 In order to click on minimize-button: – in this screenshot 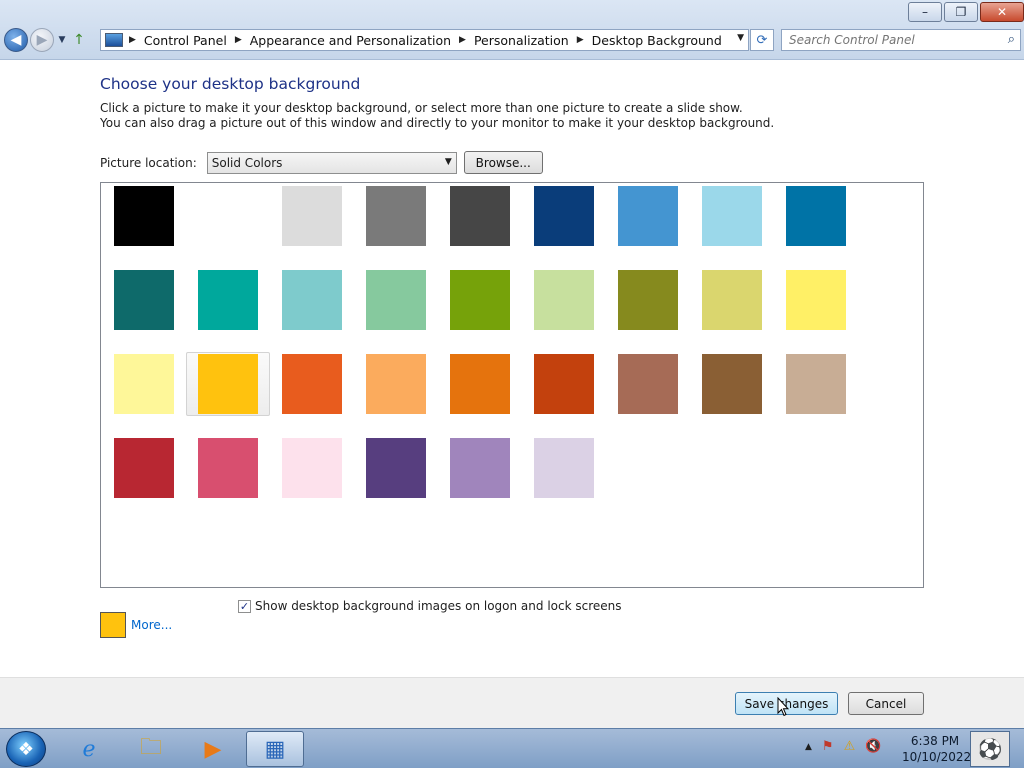, I will do `click(925, 12)`.